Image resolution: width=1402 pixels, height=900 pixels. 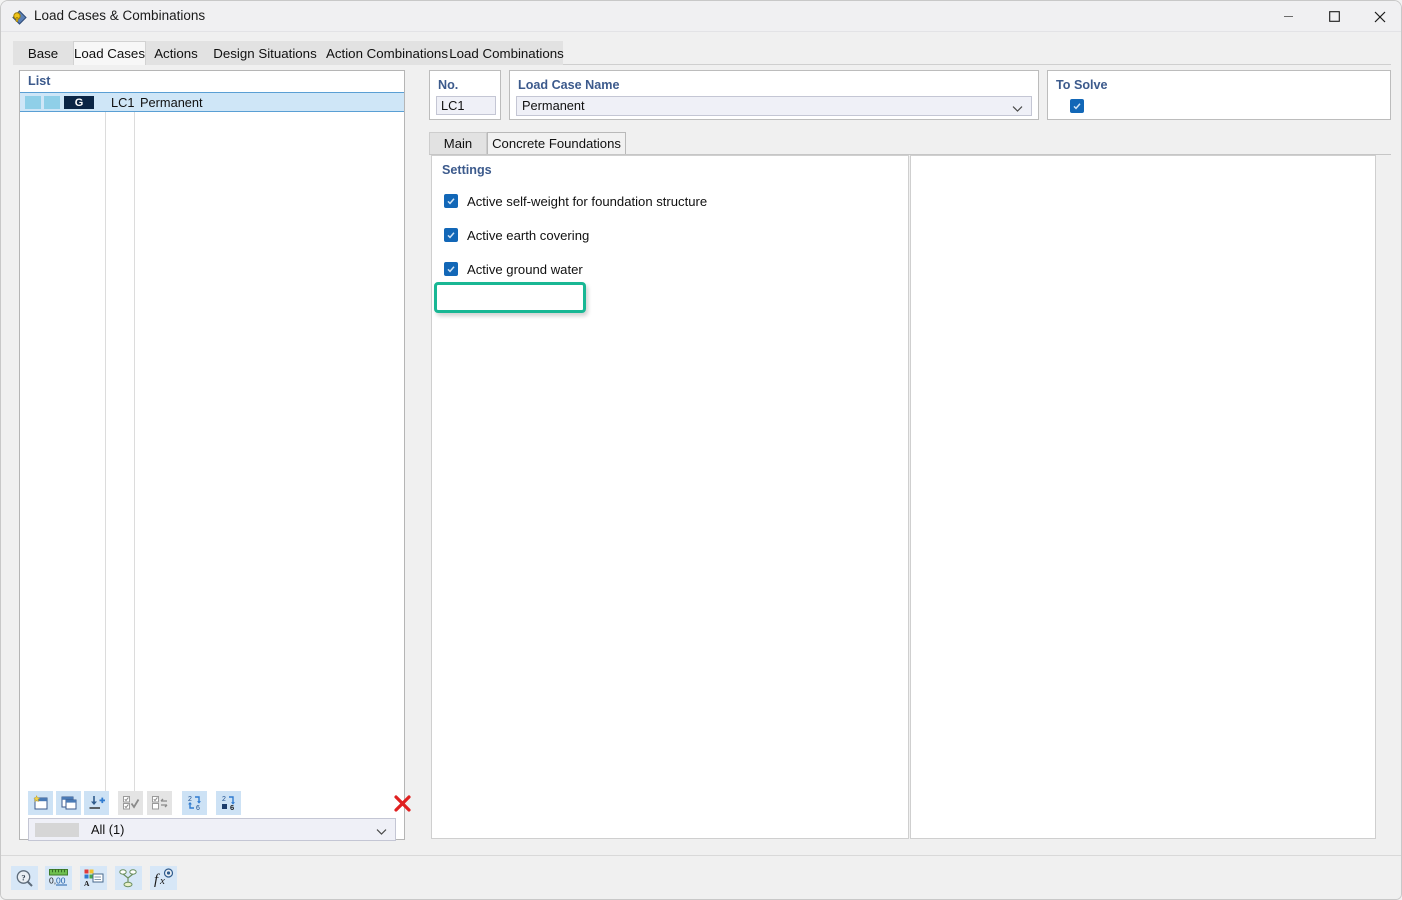 I want to click on filter-color-swatch, so click(x=57, y=830).